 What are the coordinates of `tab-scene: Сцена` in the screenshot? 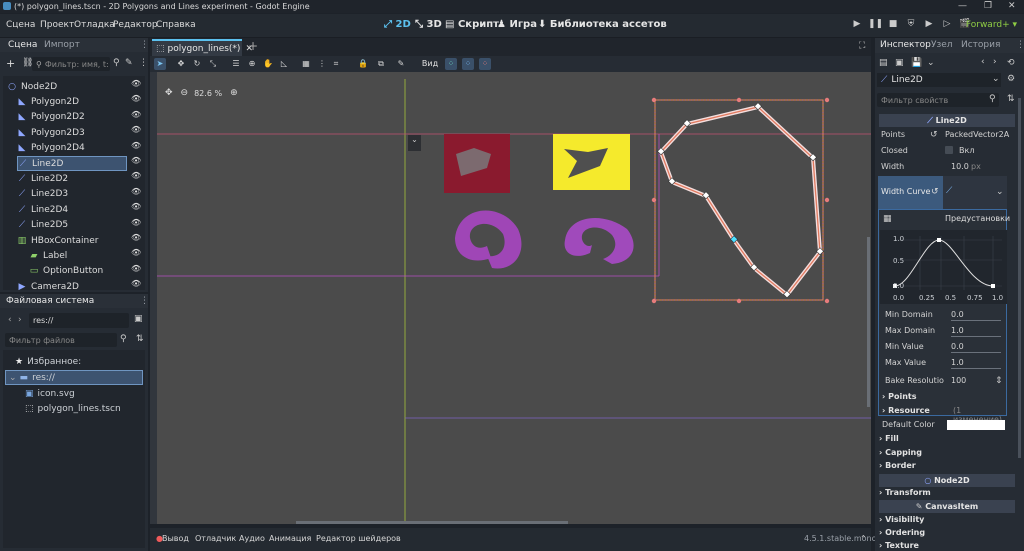 It's located at (22, 45).